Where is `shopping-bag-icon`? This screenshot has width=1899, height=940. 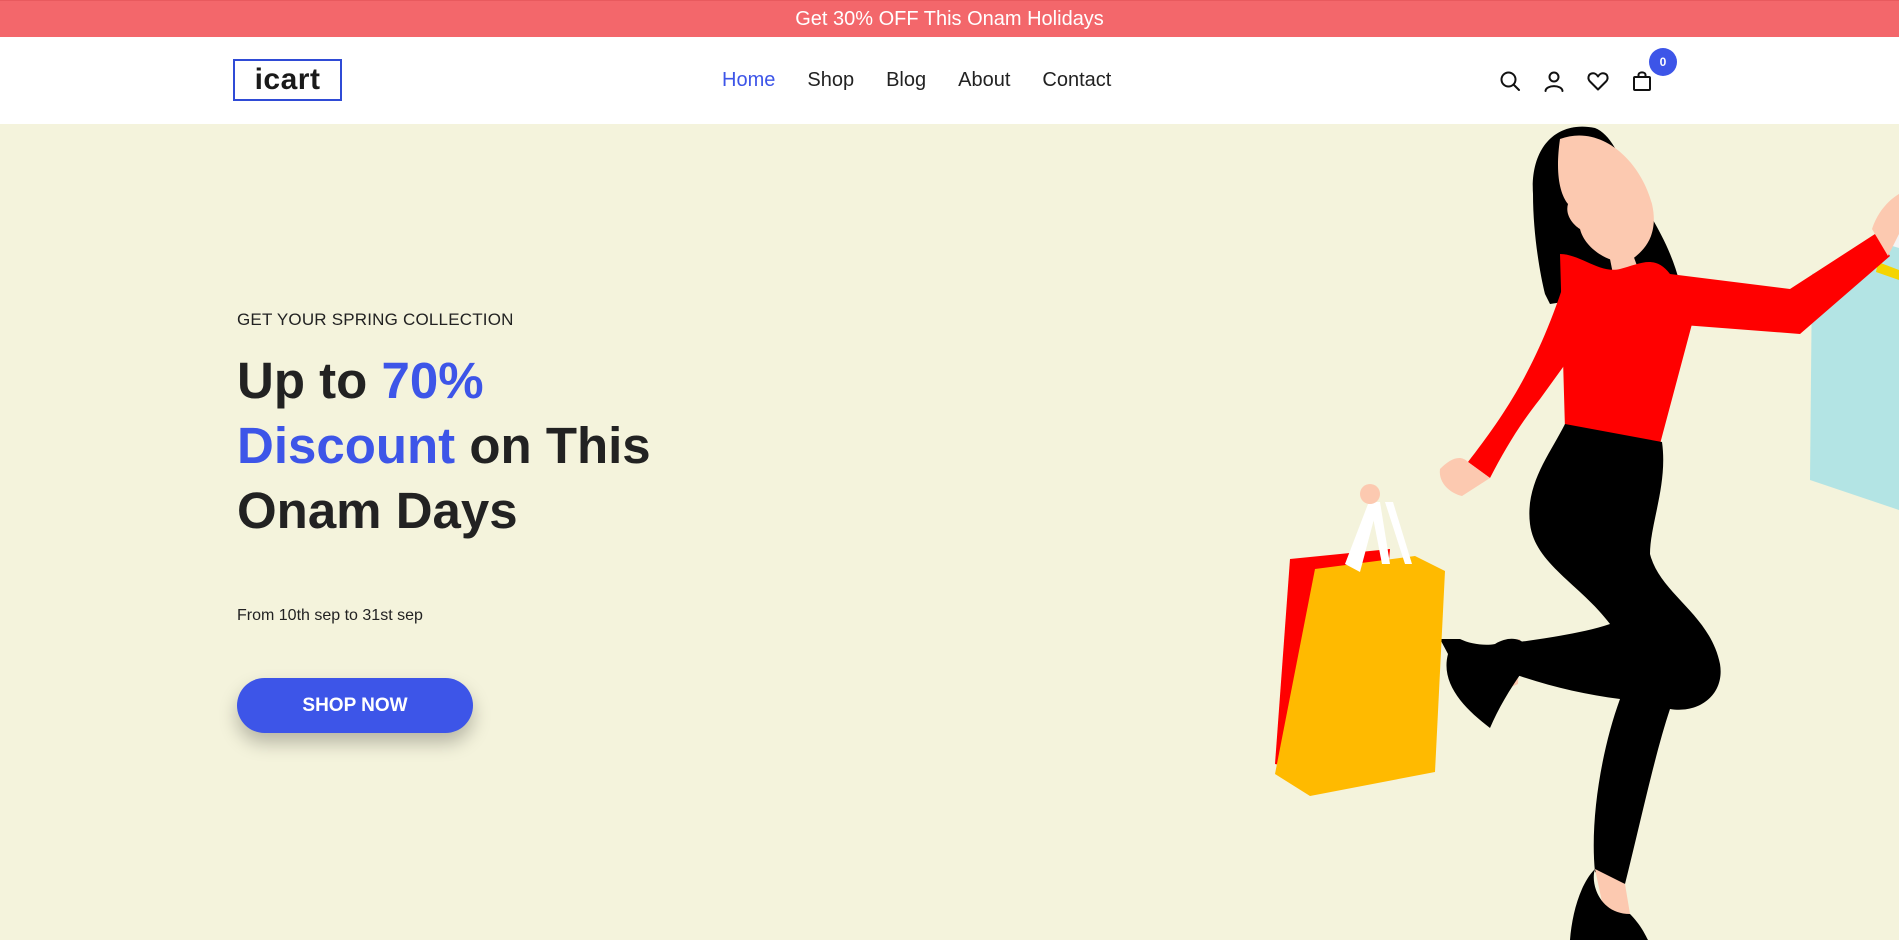 shopping-bag-icon is located at coordinates (1642, 80).